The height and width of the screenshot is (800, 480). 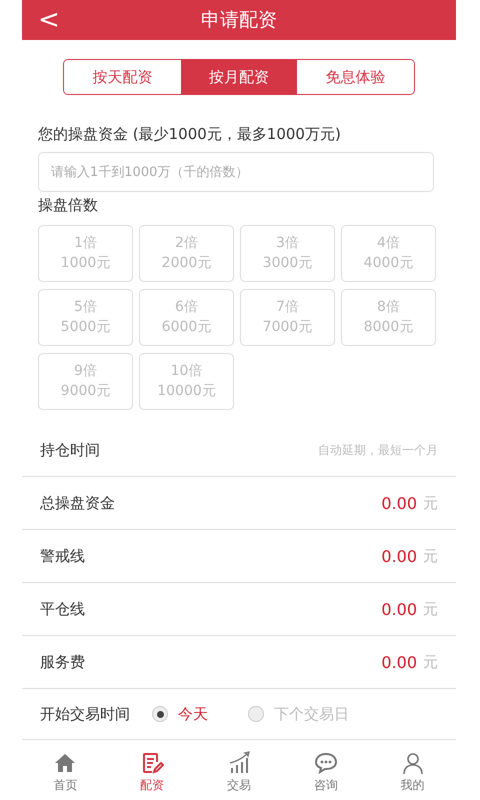 I want to click on tab: 按月配资, so click(x=239, y=77).